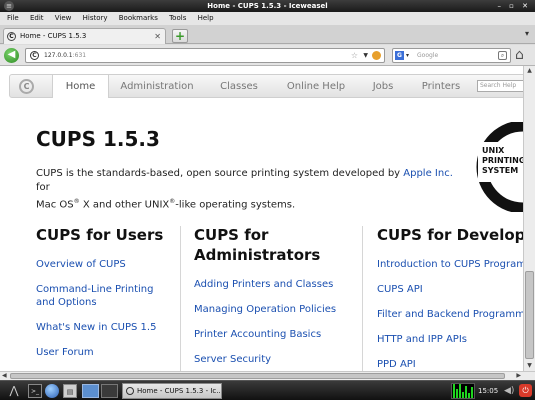 Image resolution: width=535 pixels, height=400 pixels. I want to click on page-title: CUPS 1.5.3, so click(98, 139).